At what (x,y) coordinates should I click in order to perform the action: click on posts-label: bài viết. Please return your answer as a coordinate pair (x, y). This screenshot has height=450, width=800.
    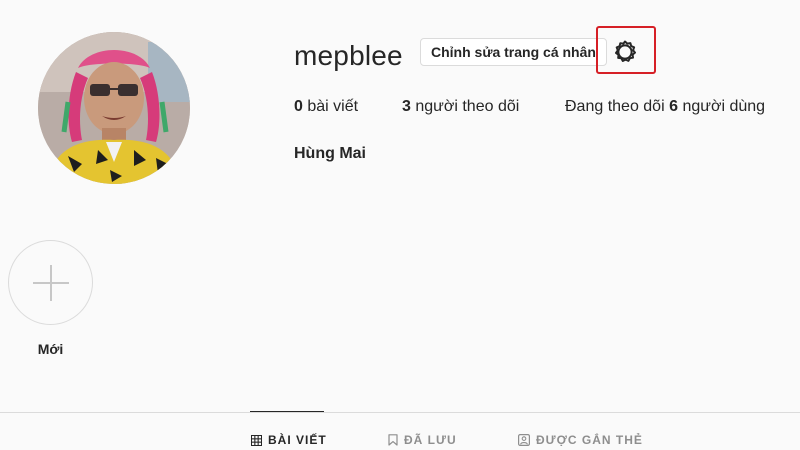
    Looking at the image, I should click on (333, 106).